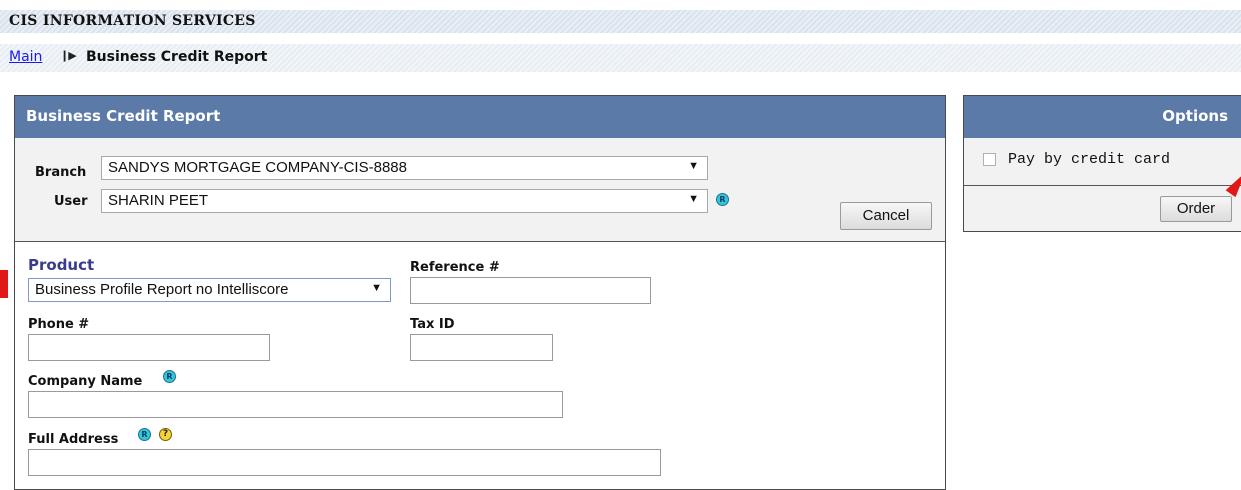 The height and width of the screenshot is (490, 1241). I want to click on user-label: User, so click(71, 201).